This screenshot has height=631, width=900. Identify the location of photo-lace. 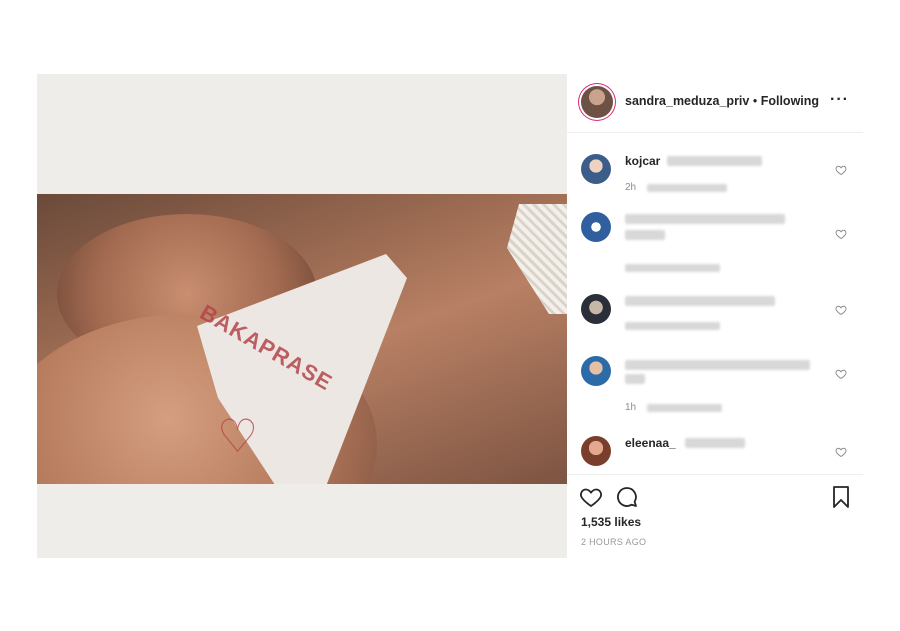
(537, 259).